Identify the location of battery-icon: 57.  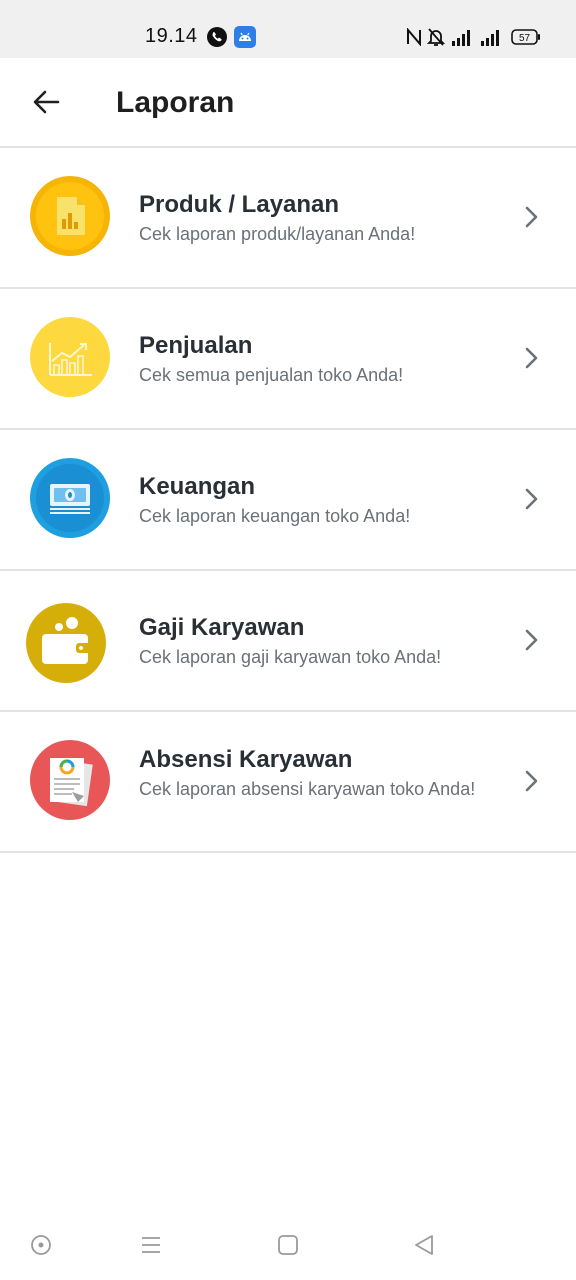
(526, 39).